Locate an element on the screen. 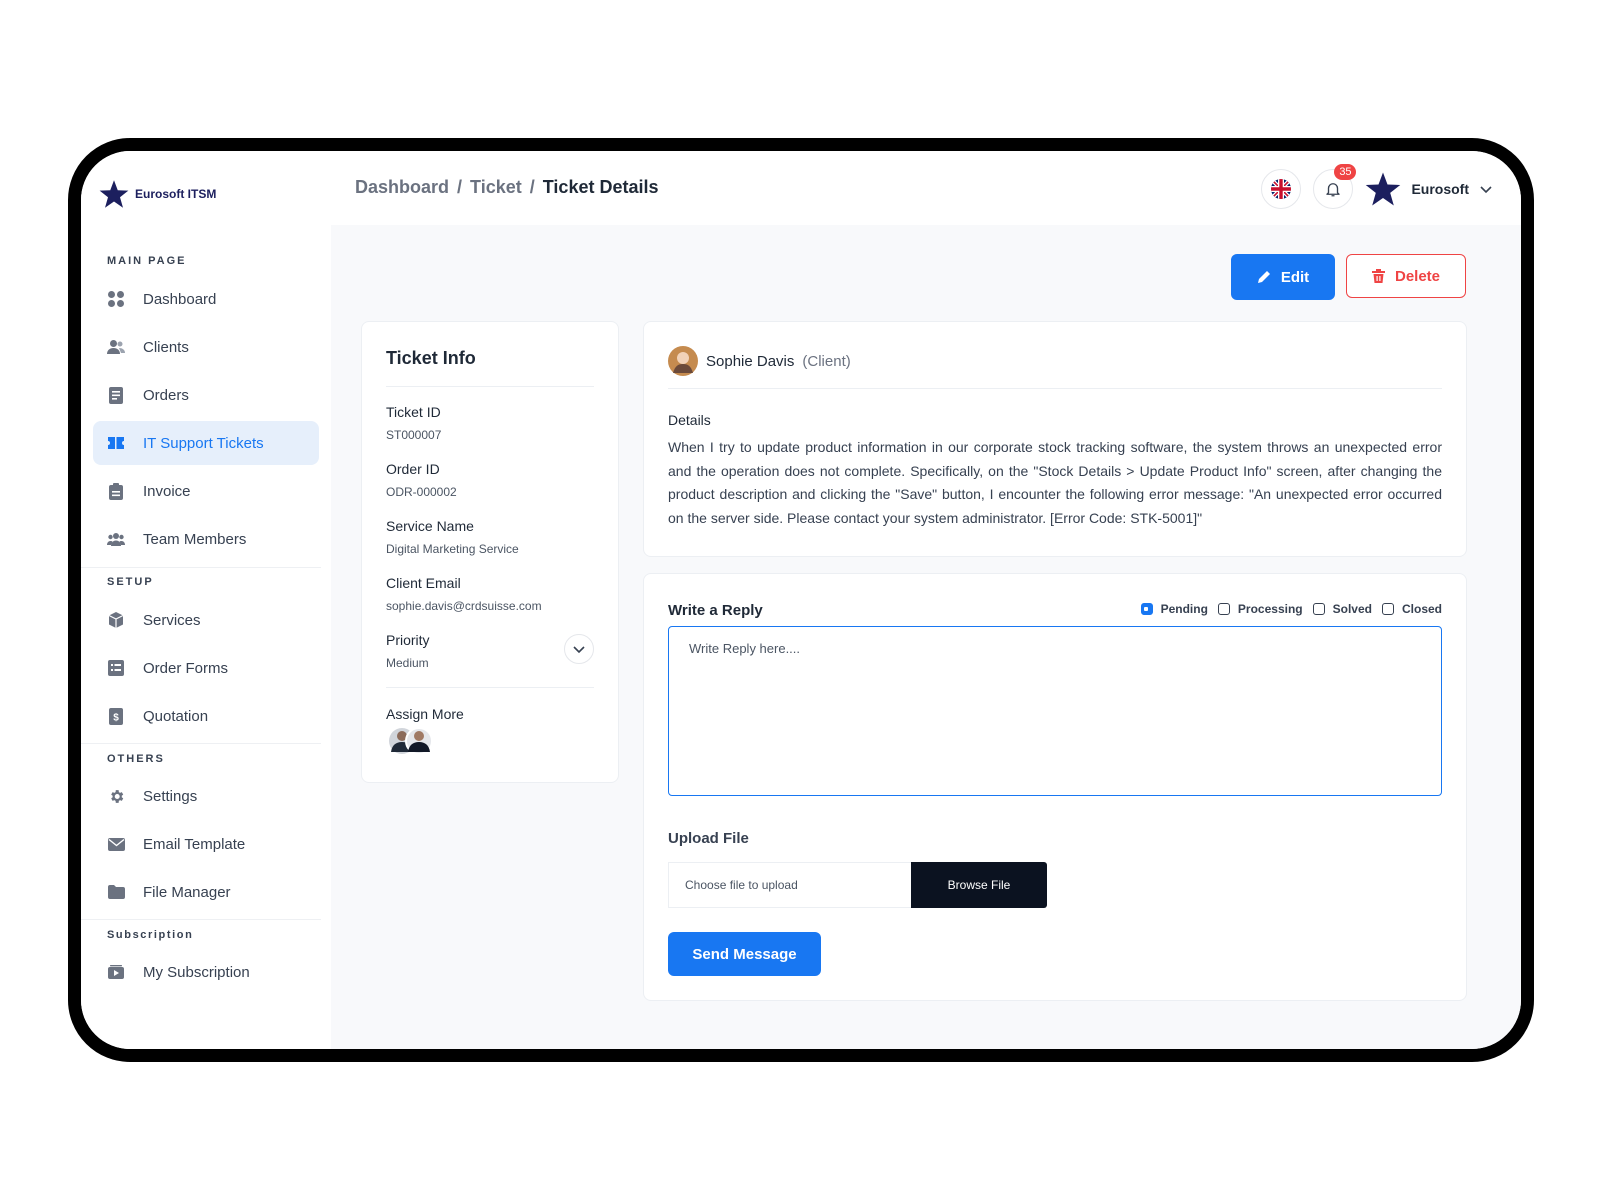 This screenshot has width=1600, height=1200. client-email-label: Client Email is located at coordinates (423, 583).